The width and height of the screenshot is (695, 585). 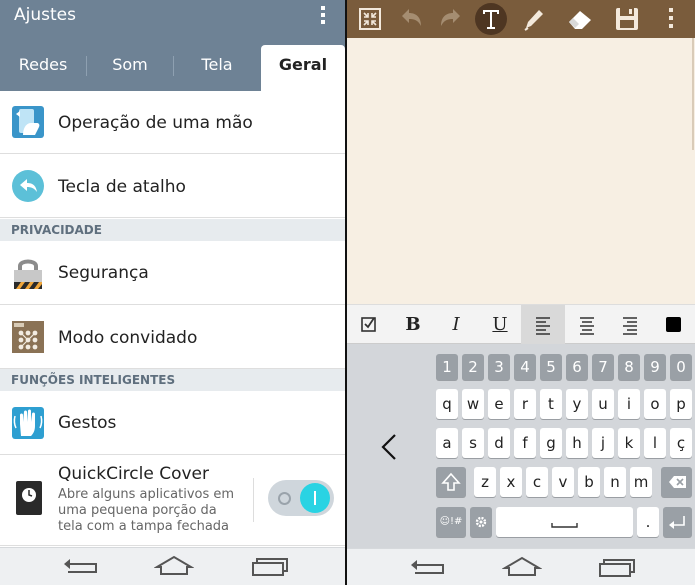 What do you see at coordinates (499, 367) in the screenshot?
I see `key-3: 3` at bounding box center [499, 367].